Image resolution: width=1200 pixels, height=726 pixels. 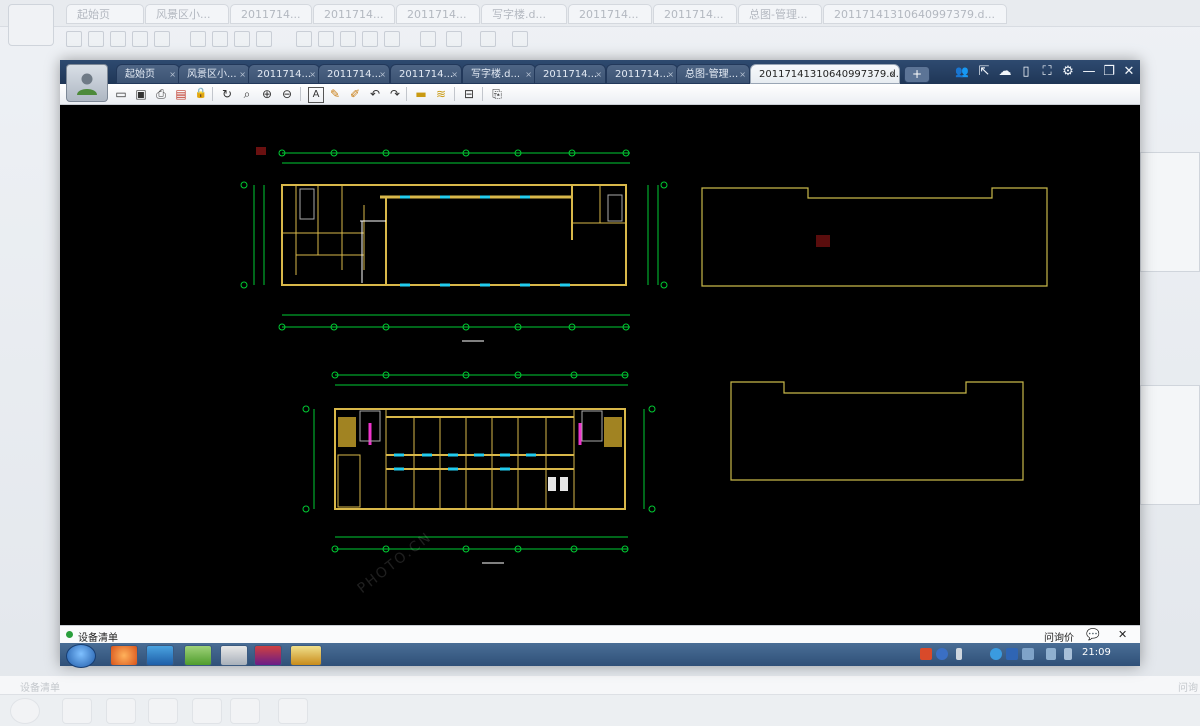 I want to click on redo-icon: ↷, so click(x=395, y=94).